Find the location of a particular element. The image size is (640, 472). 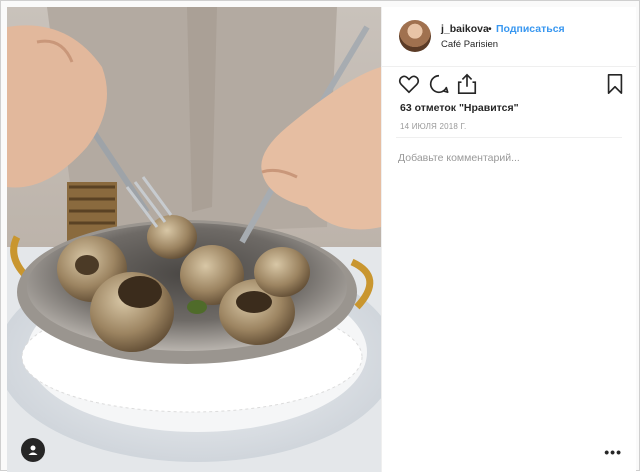

follow-button: Подписаться is located at coordinates (530, 29).